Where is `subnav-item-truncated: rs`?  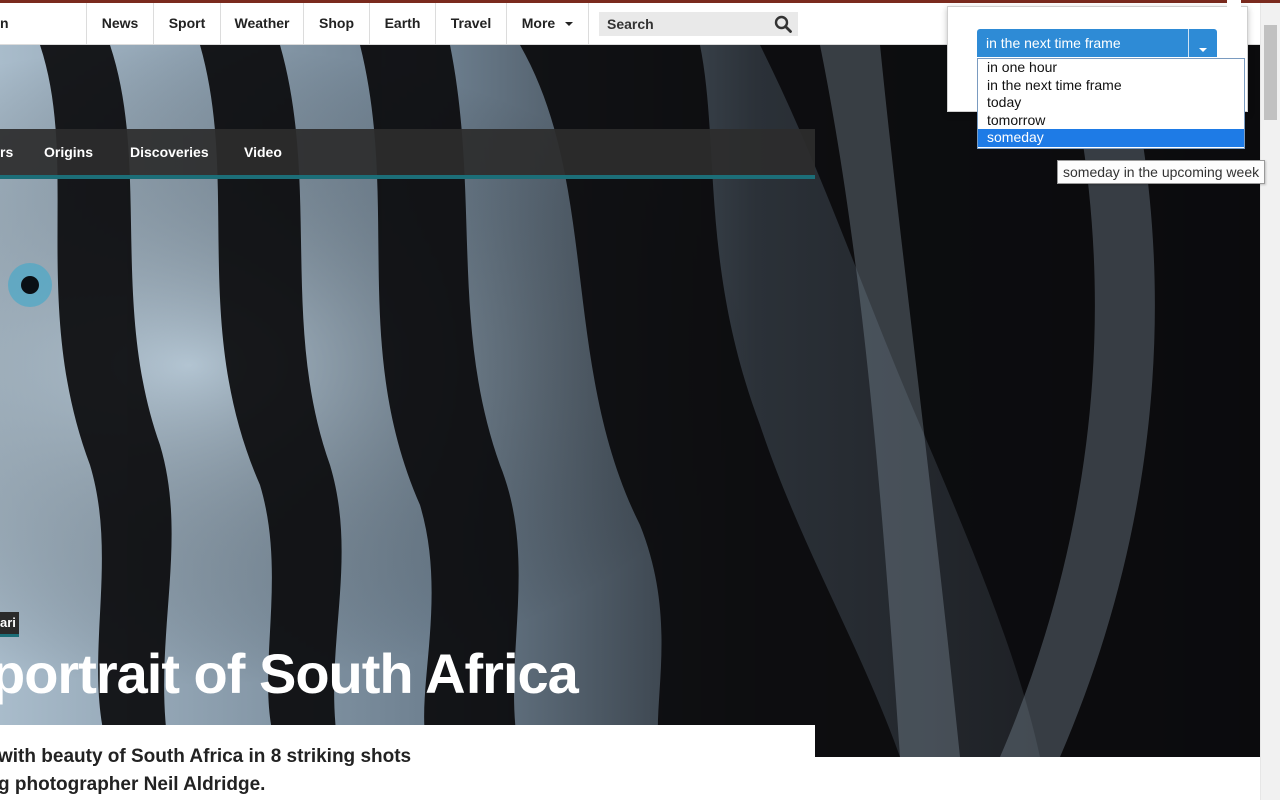 subnav-item-truncated: rs is located at coordinates (6, 152).